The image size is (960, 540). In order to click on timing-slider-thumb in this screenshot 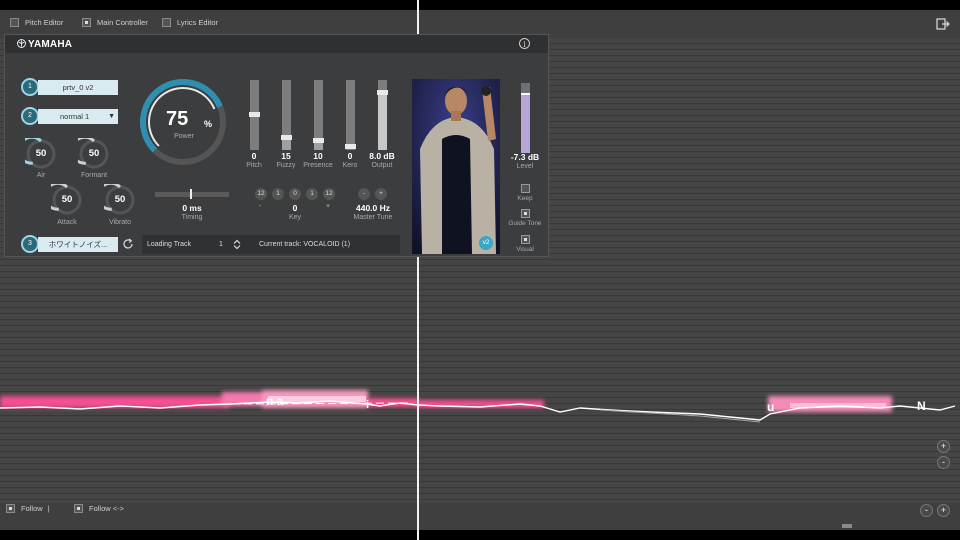, I will do `click(191, 194)`.